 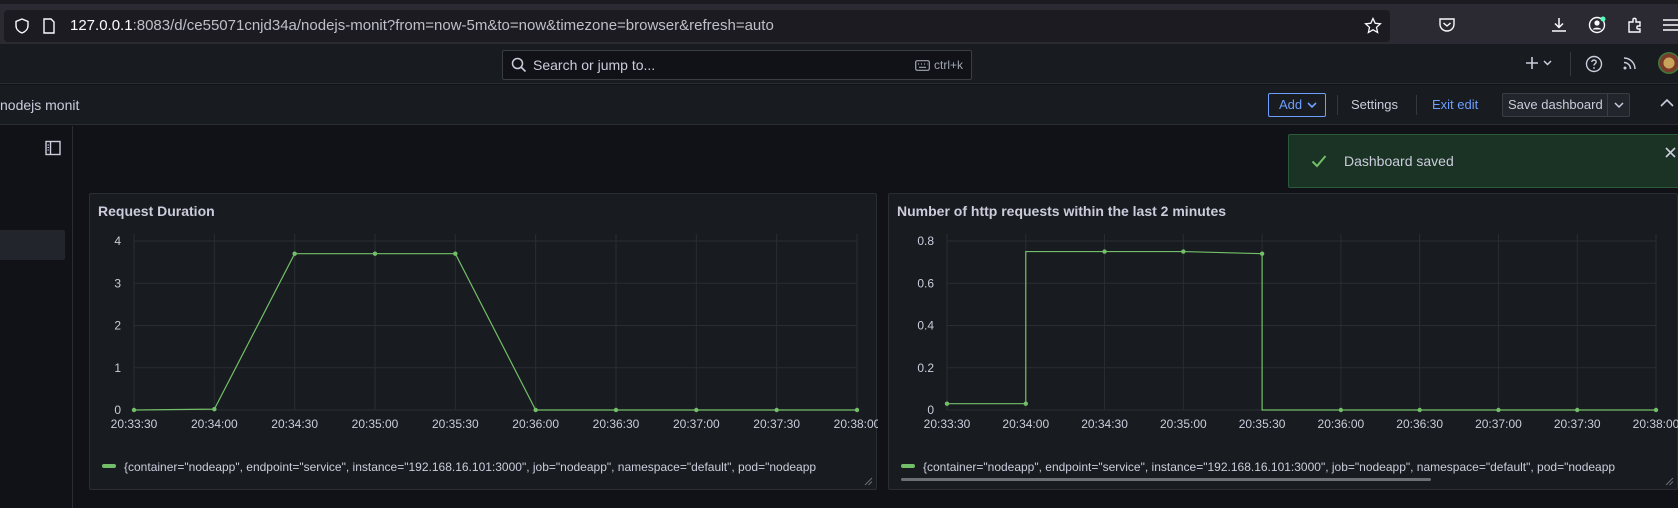 What do you see at coordinates (930, 410) in the screenshot?
I see `y-tick-label: 0` at bounding box center [930, 410].